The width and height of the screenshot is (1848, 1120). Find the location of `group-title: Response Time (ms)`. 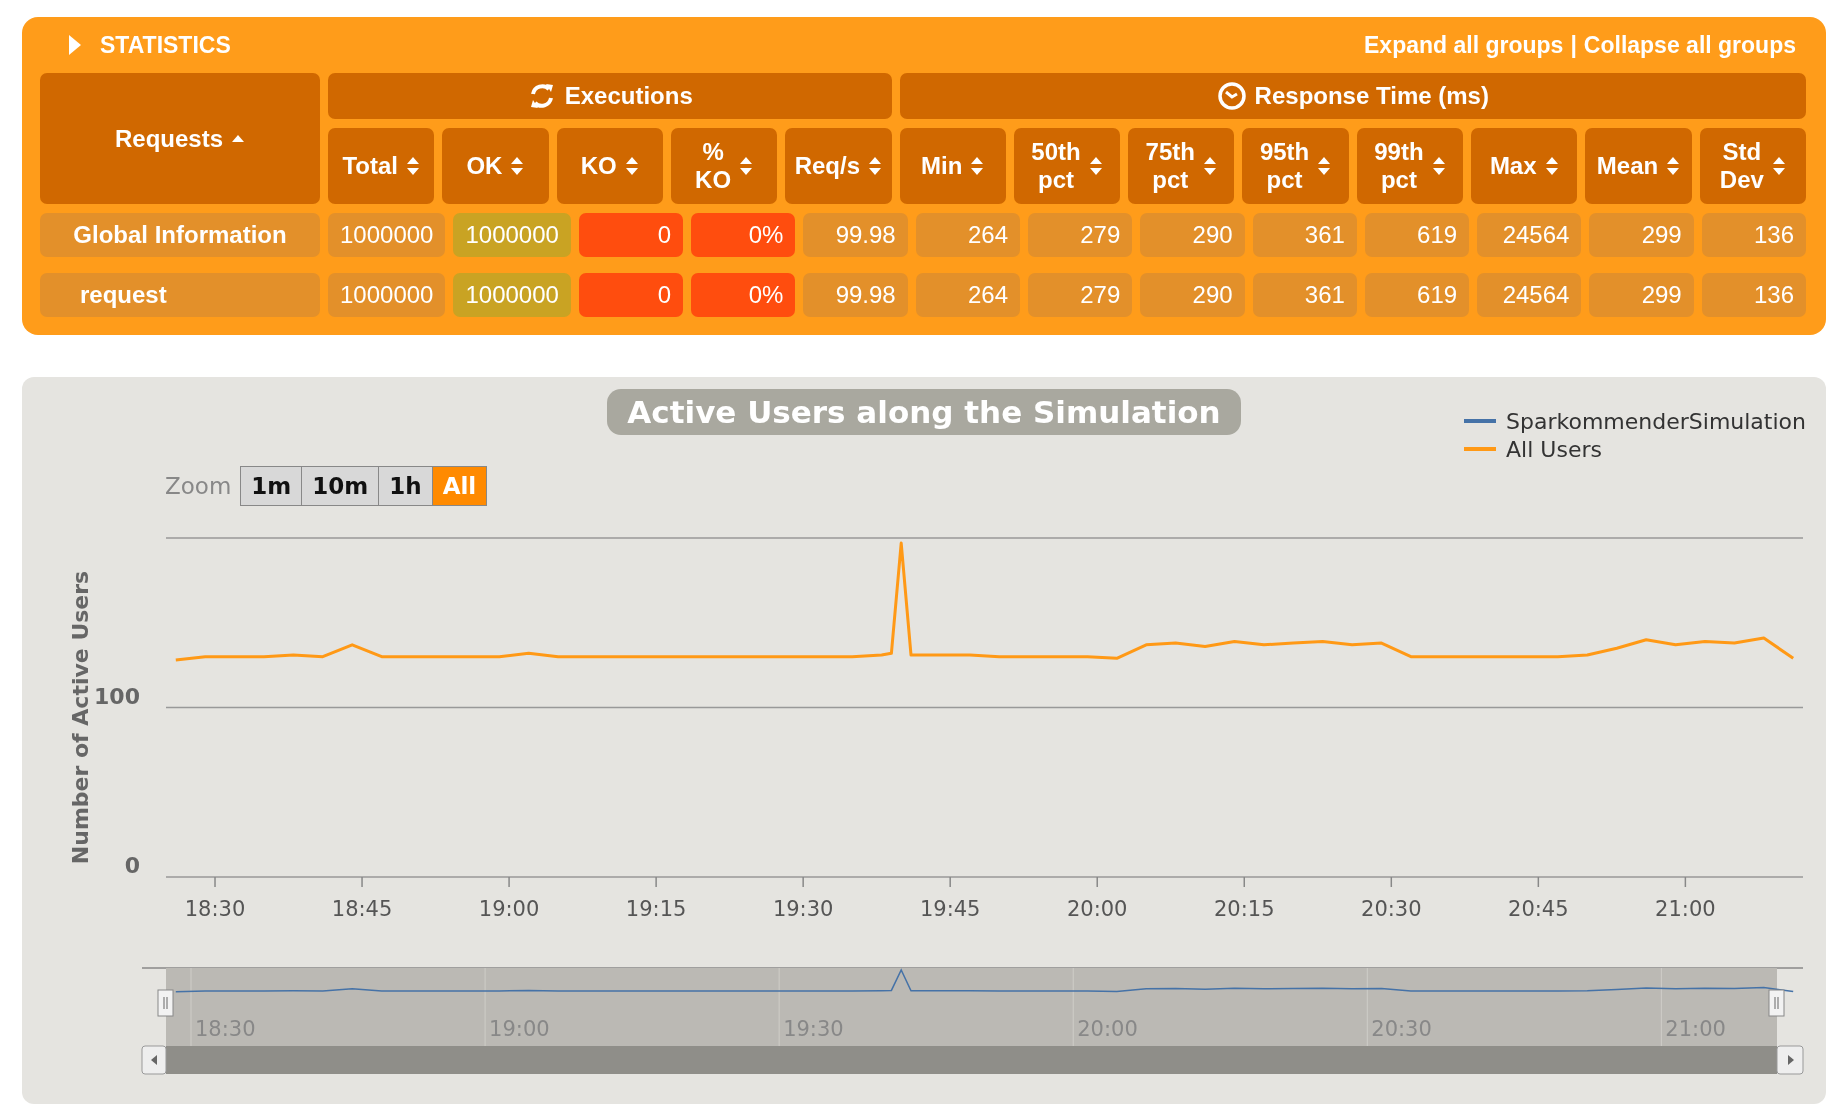

group-title: Response Time (ms) is located at coordinates (1371, 96).